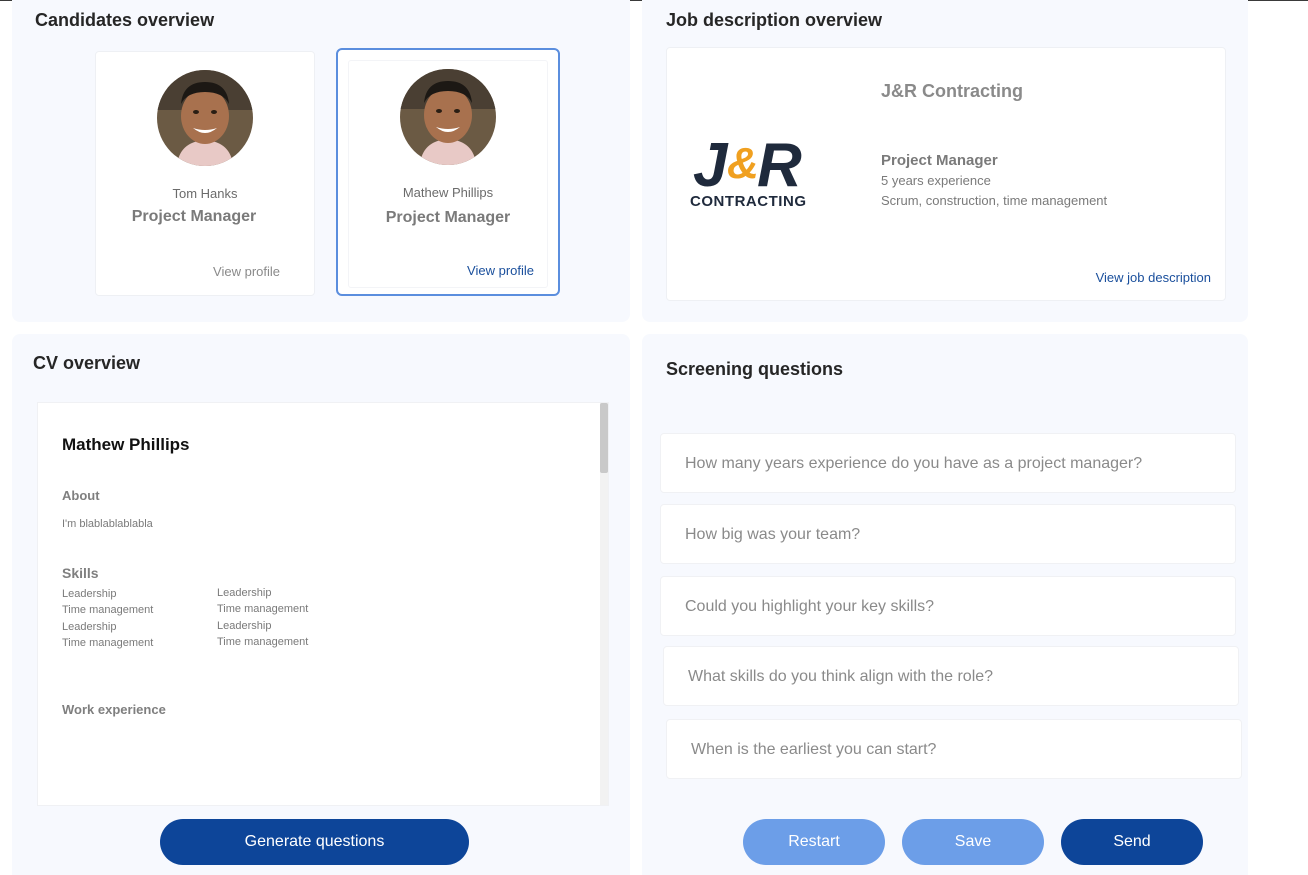 This screenshot has height=875, width=1308. Describe the element at coordinates (107, 524) in the screenshot. I see `cv-about-text: I'm blablablablabla` at that location.